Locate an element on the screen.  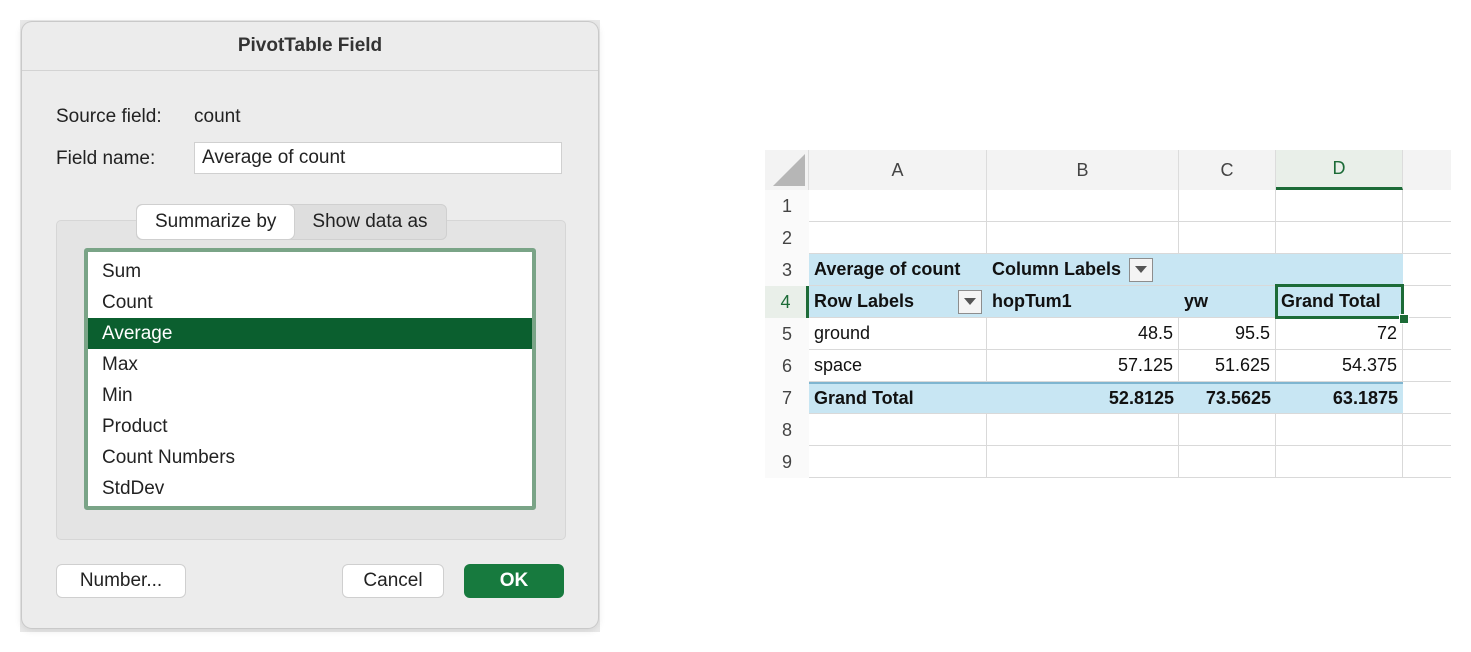
row-labels-filter-button is located at coordinates (970, 301).